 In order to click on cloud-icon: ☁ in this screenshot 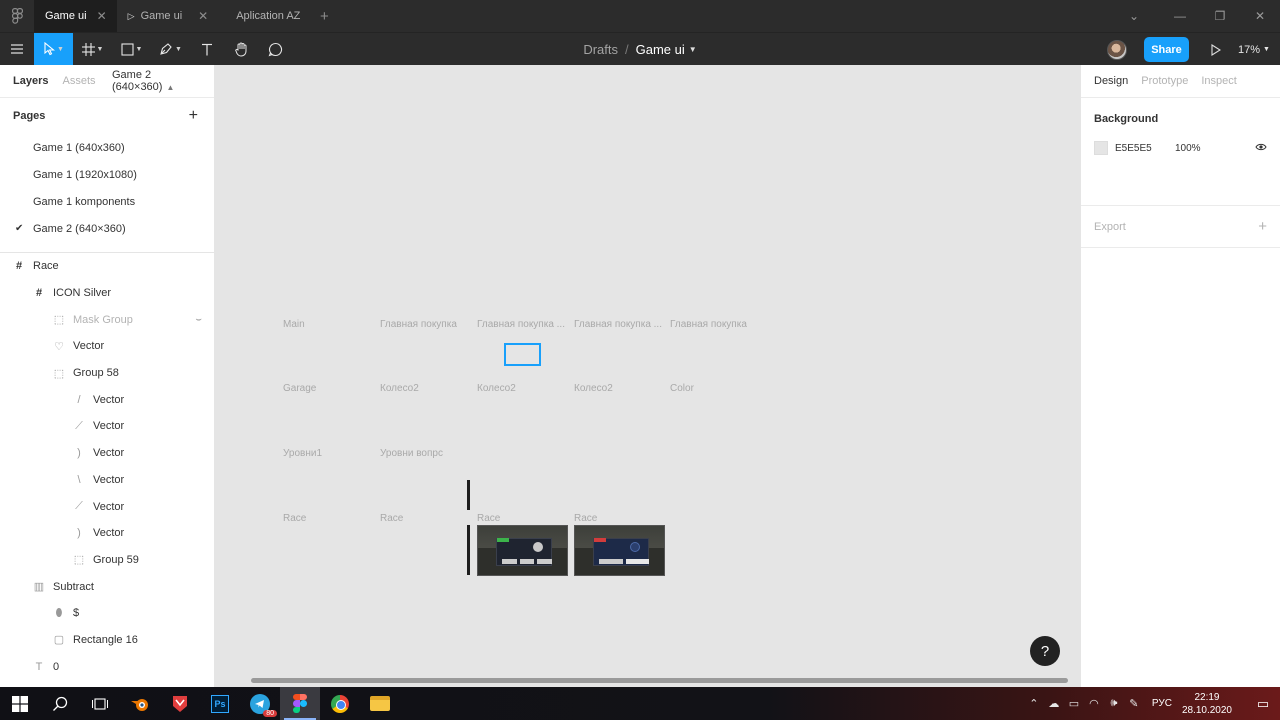, I will do `click(1054, 703)`.